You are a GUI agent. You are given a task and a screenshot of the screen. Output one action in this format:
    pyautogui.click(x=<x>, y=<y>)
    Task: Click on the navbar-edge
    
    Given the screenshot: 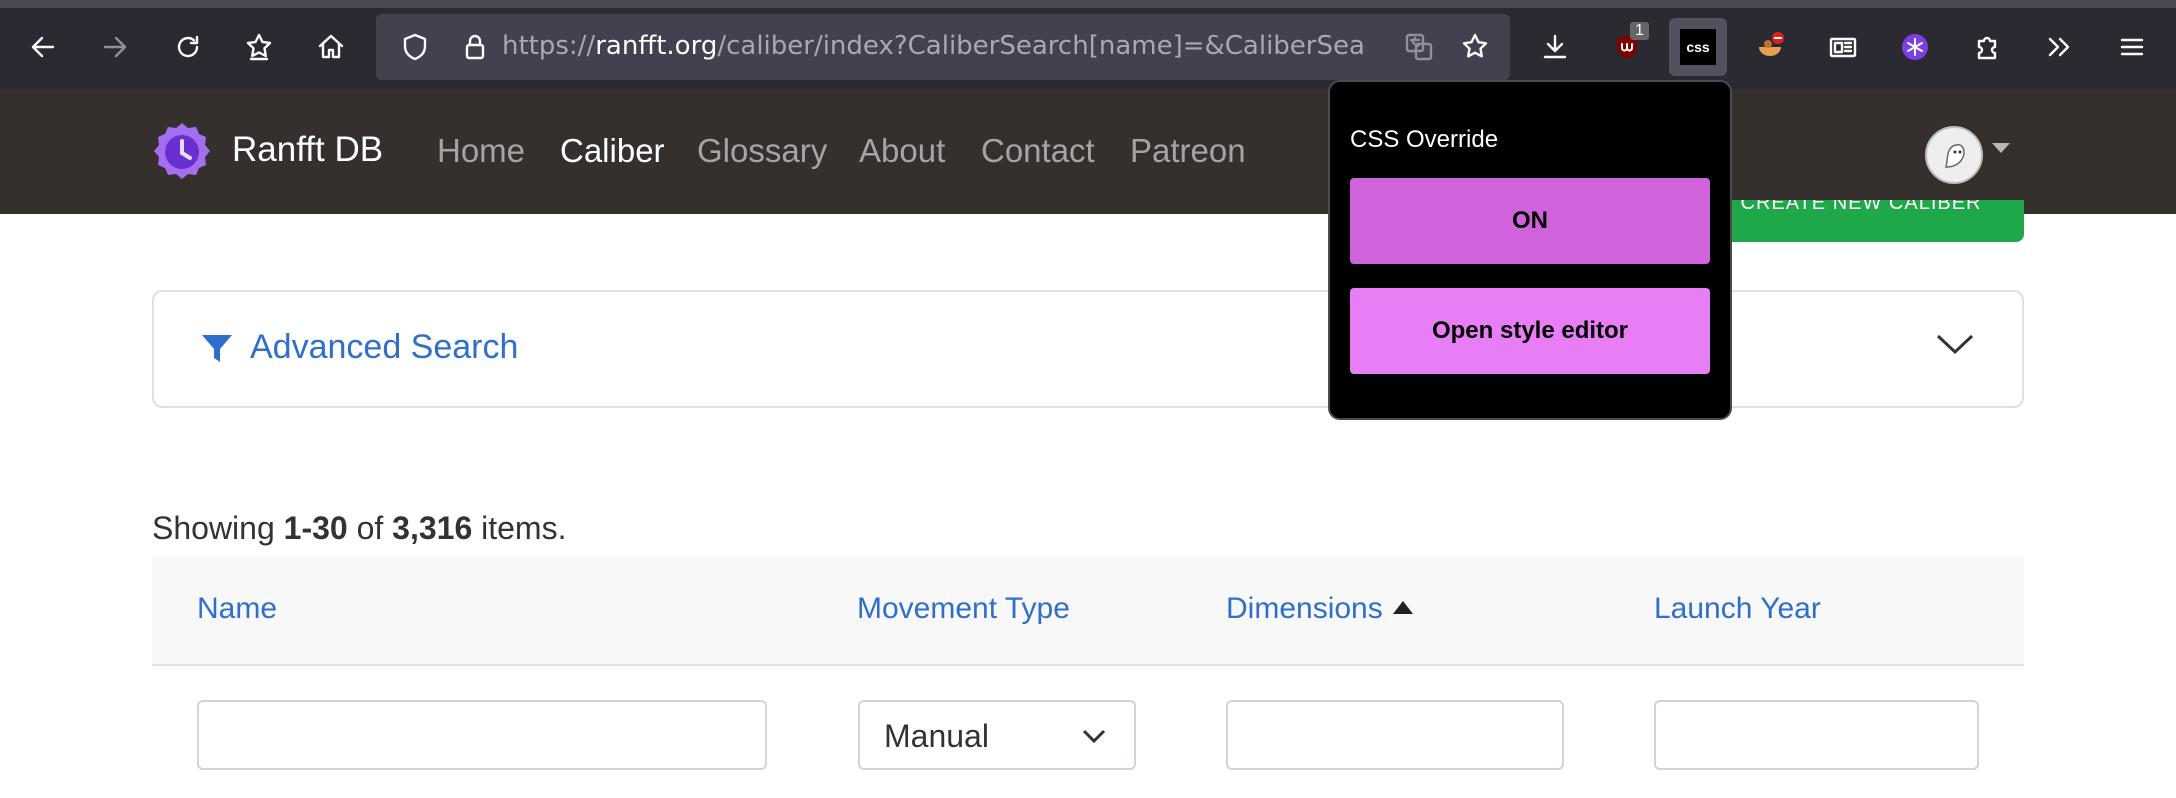 What is the action you would take?
    pyautogui.click(x=1860, y=209)
    